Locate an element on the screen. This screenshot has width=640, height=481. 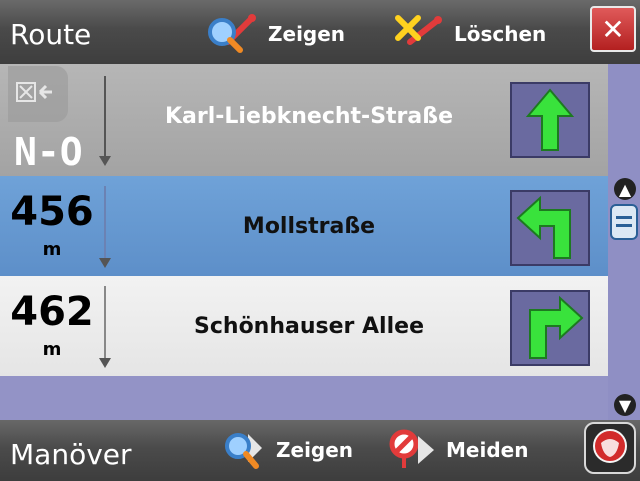
maneuver-title: Manöver is located at coordinates (71, 454).